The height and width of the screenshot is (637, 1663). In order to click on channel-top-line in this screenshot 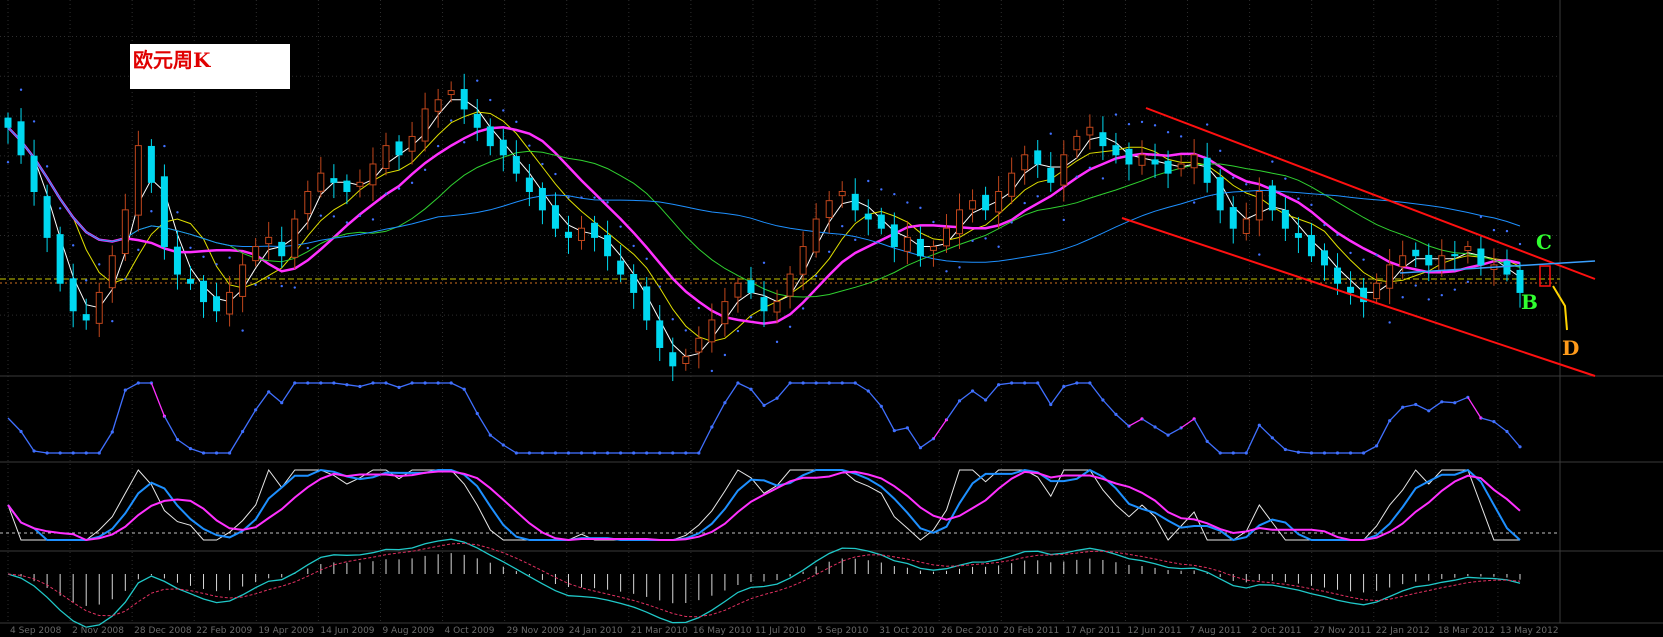, I will do `click(1370, 193)`.